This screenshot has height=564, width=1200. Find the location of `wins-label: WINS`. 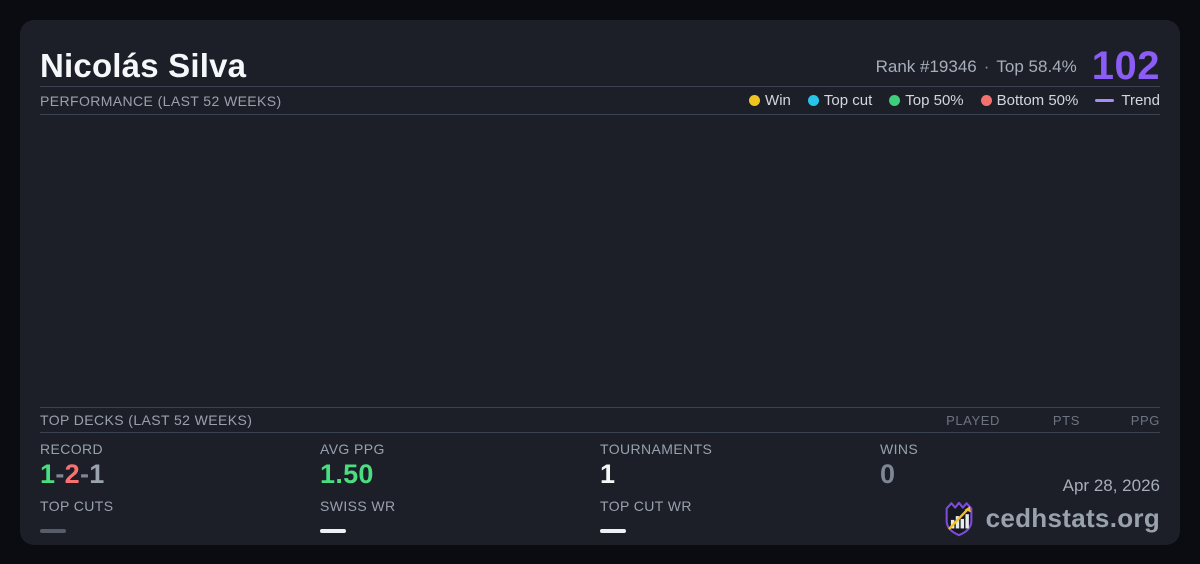

wins-label: WINS is located at coordinates (899, 449).